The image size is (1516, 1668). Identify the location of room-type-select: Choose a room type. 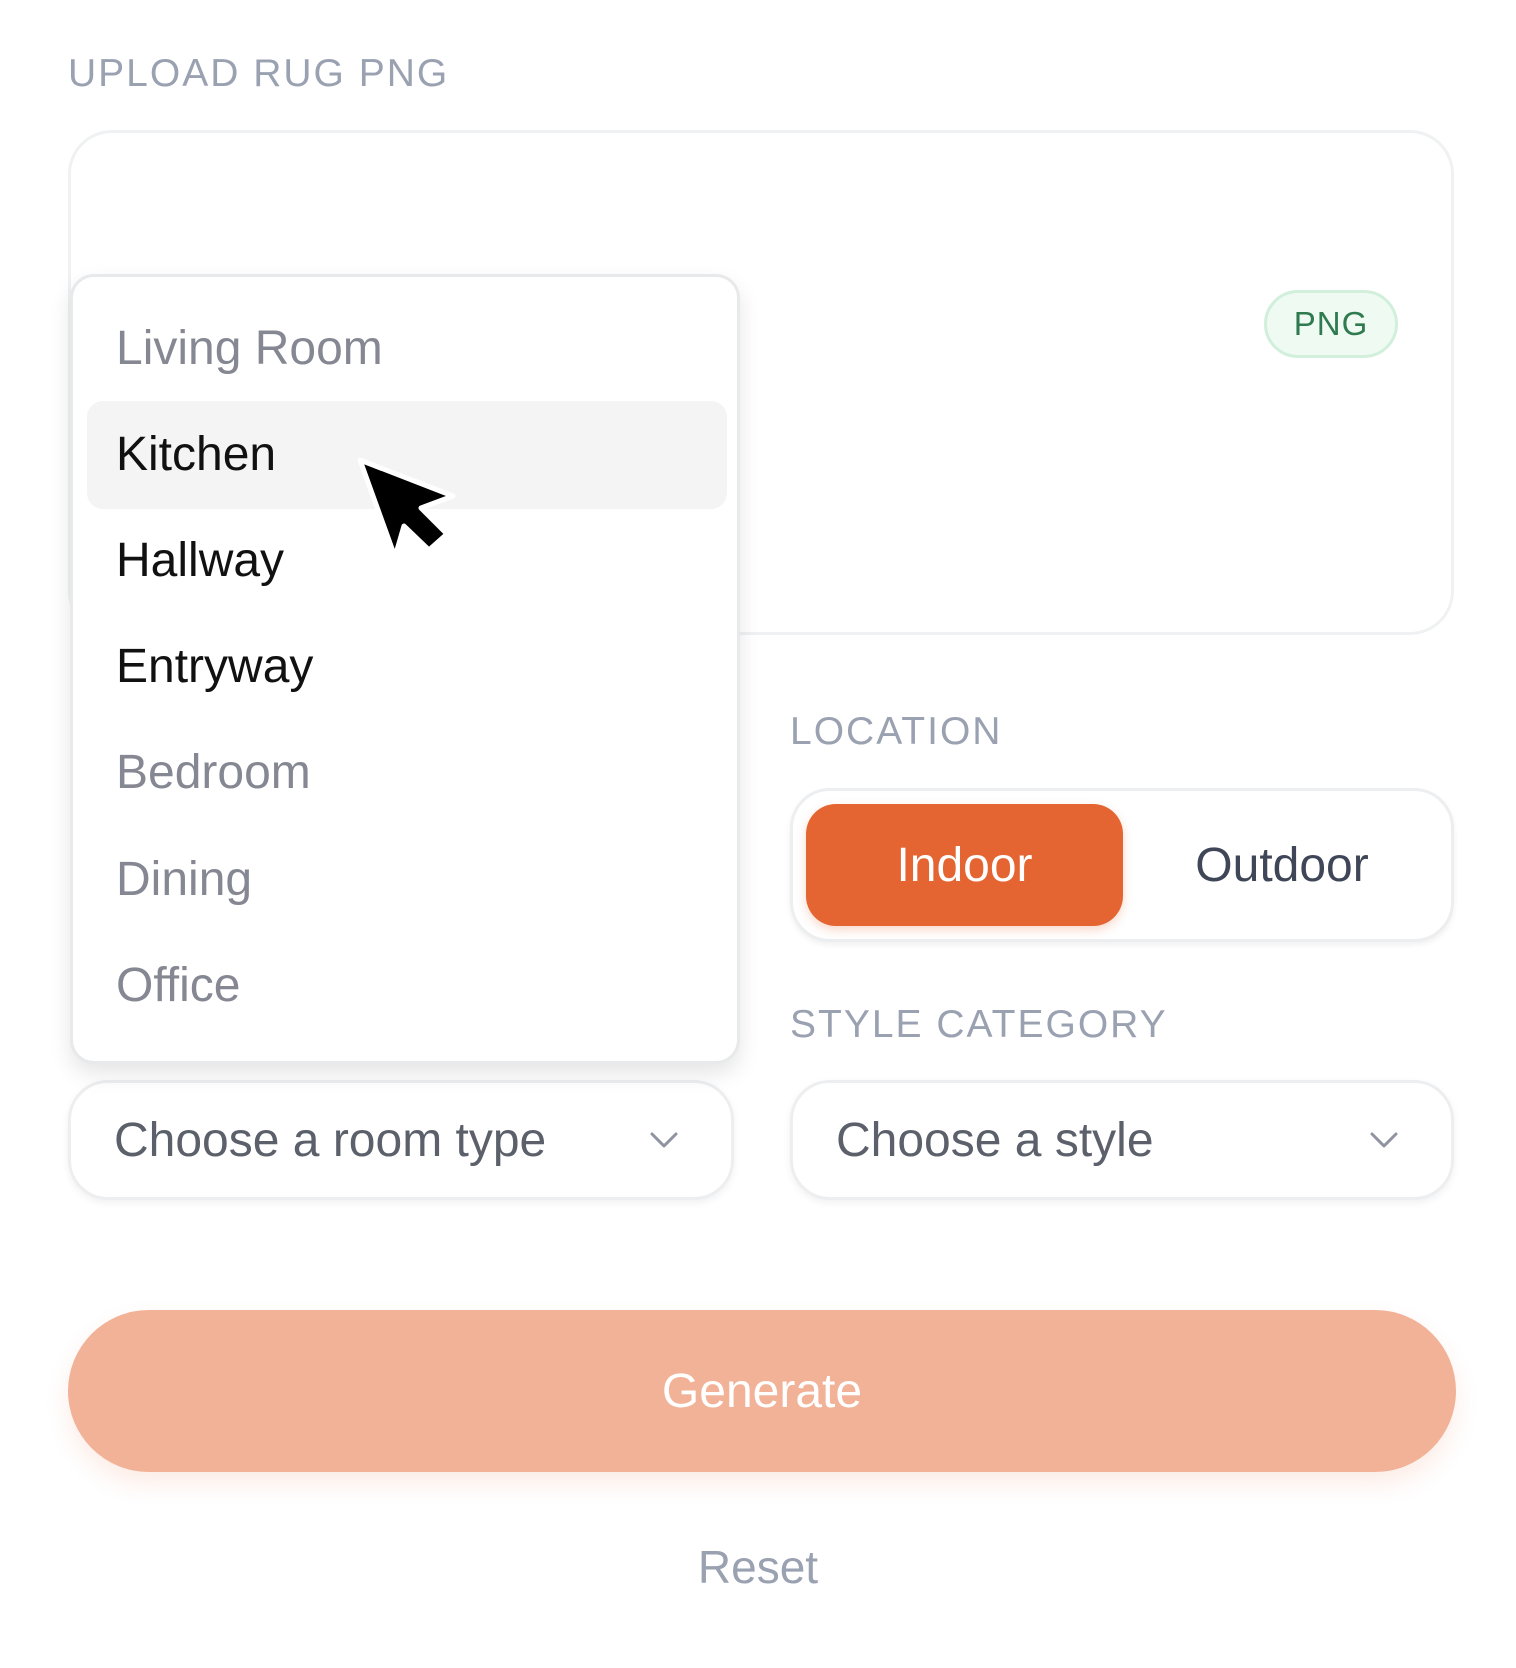
(401, 1140).